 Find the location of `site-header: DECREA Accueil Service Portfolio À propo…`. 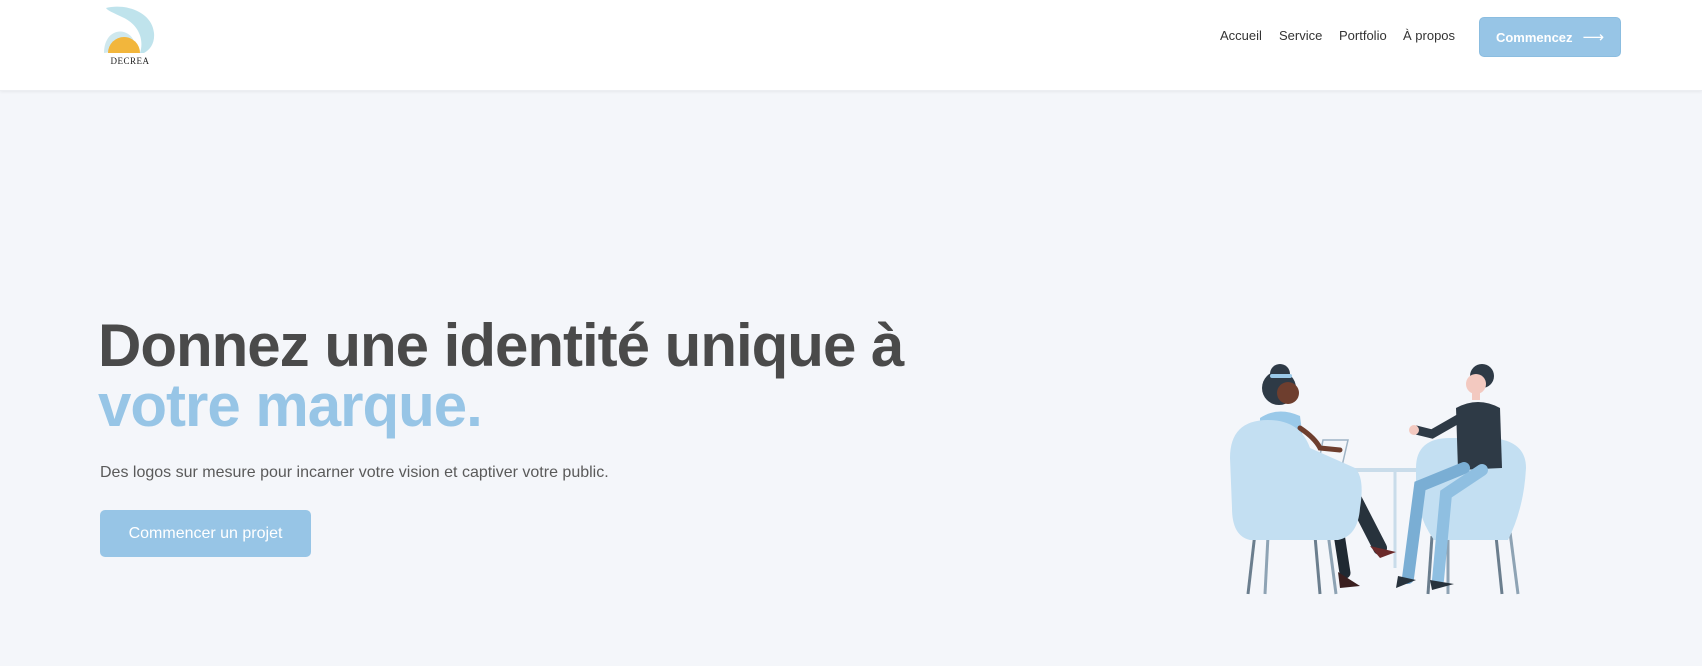

site-header: DECREA Accueil Service Portfolio À propo… is located at coordinates (851, 45).